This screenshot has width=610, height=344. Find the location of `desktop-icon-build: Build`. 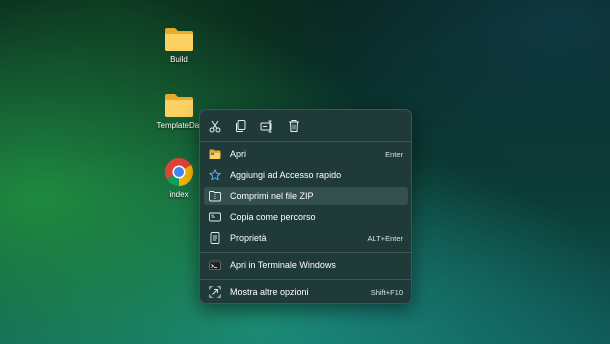

desktop-icon-build: Build is located at coordinates (179, 45).